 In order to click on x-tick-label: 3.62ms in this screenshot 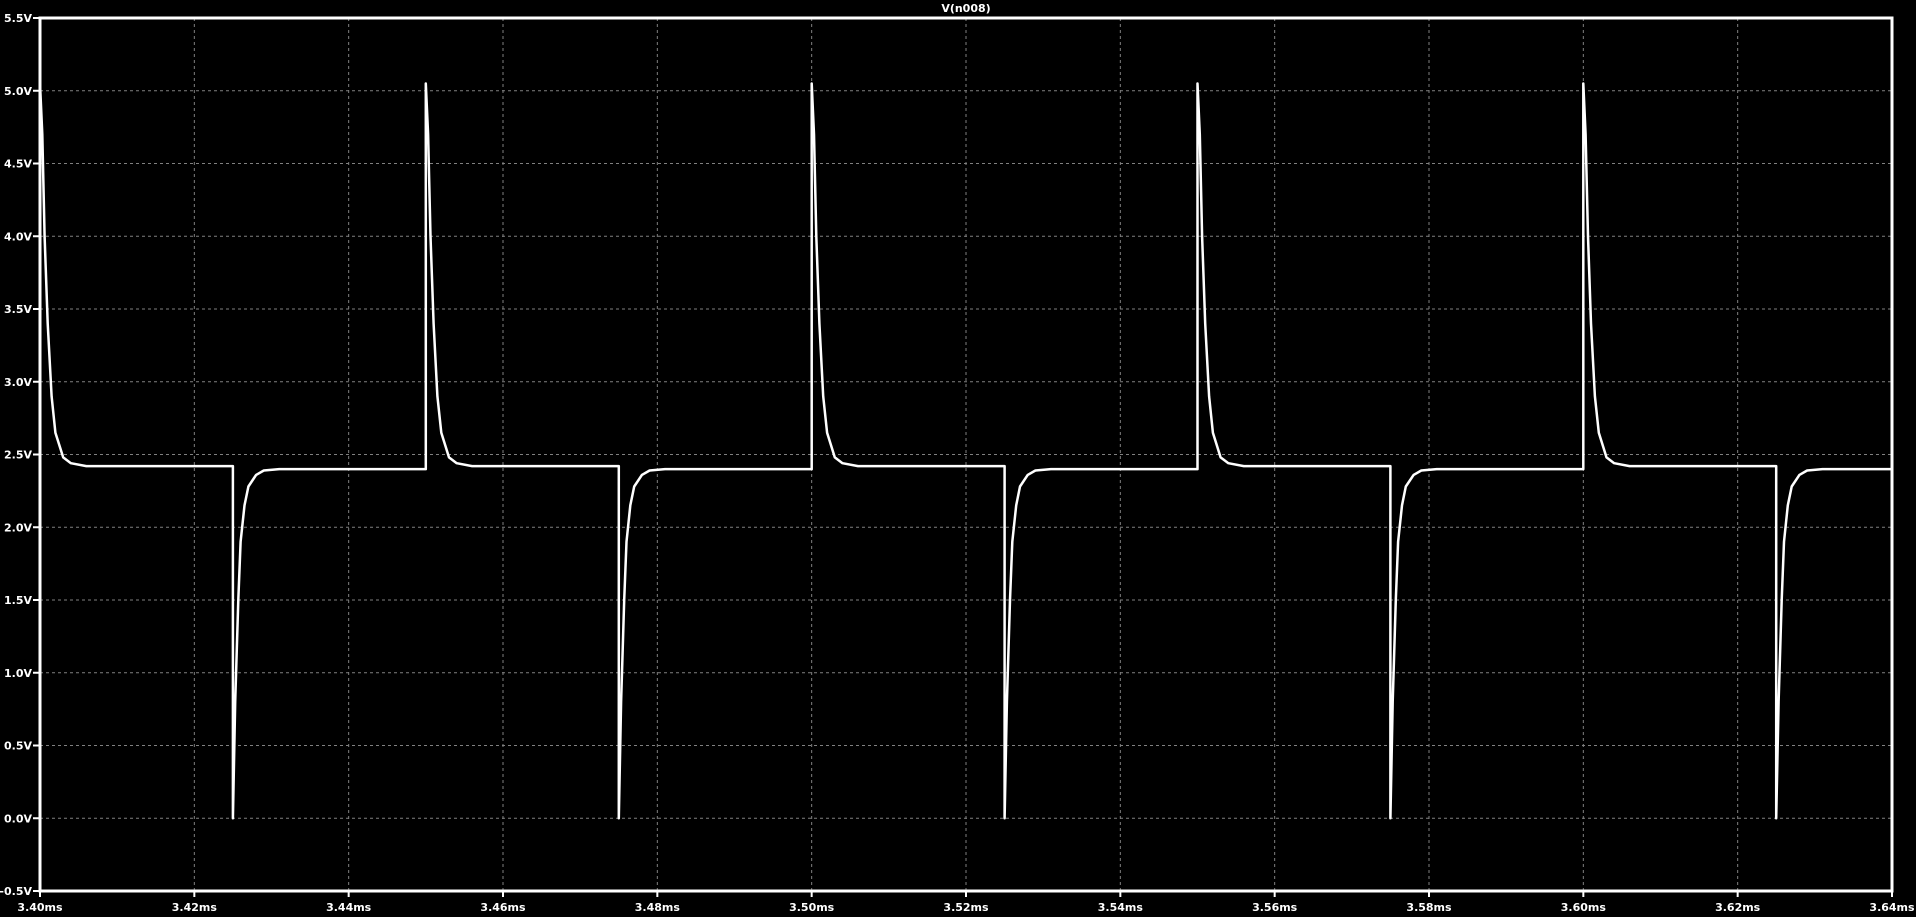, I will do `click(1738, 907)`.